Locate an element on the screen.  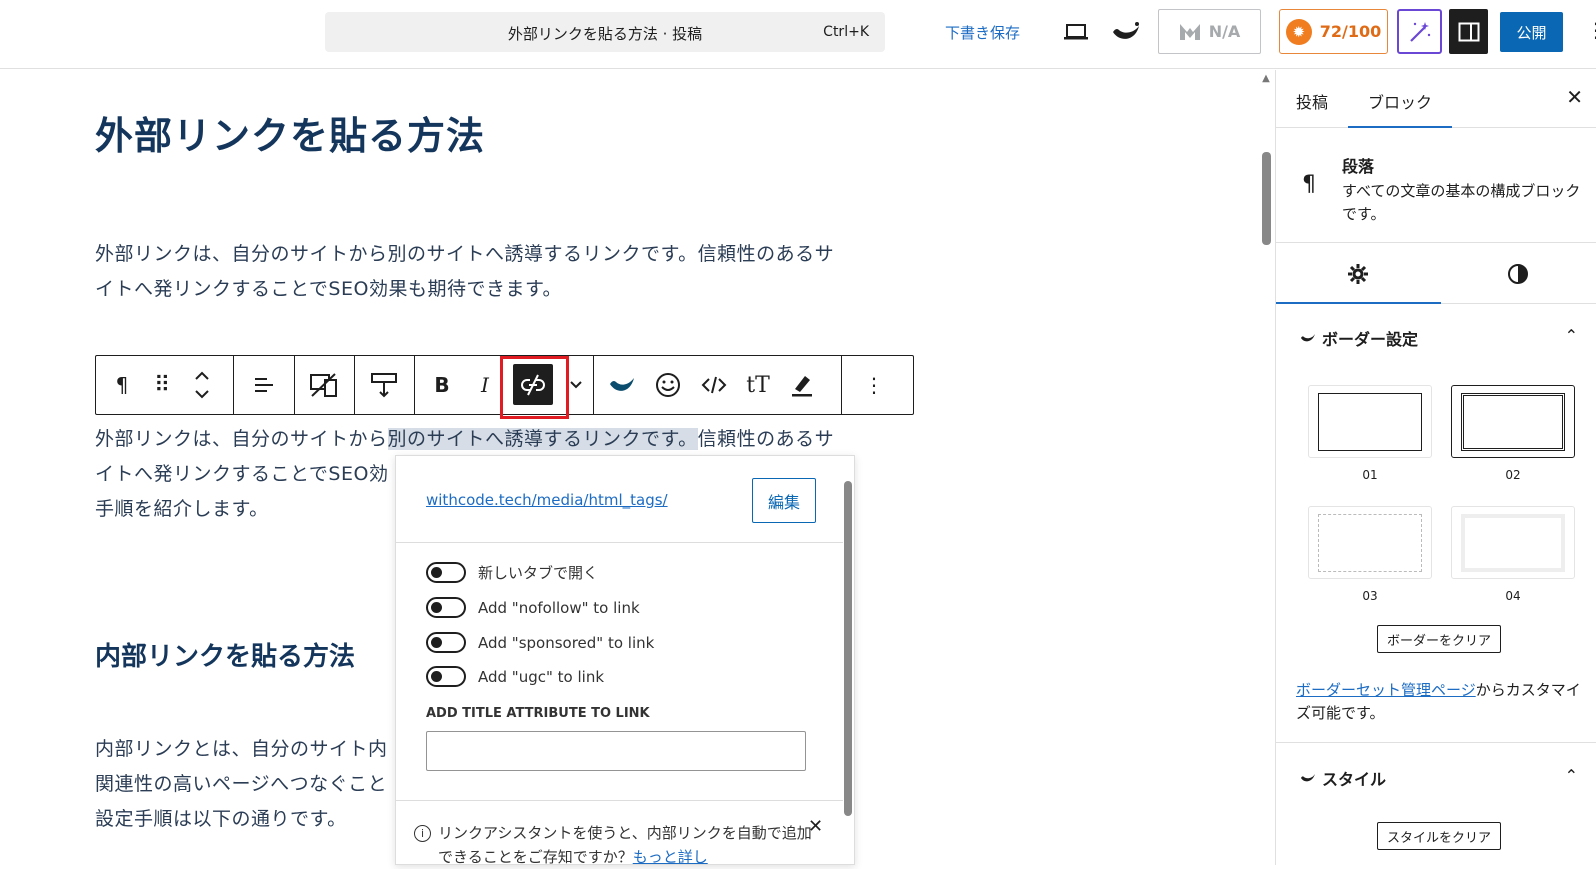
move-up-down-icon is located at coordinates (202, 385).